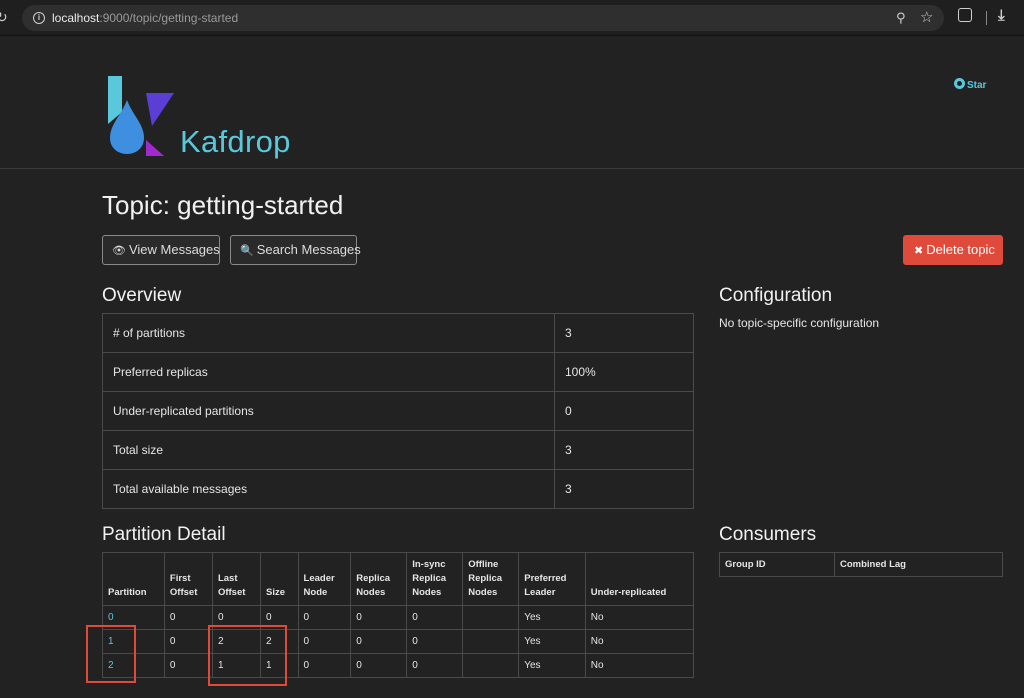  I want to click on overview-value: 100%, so click(624, 372).